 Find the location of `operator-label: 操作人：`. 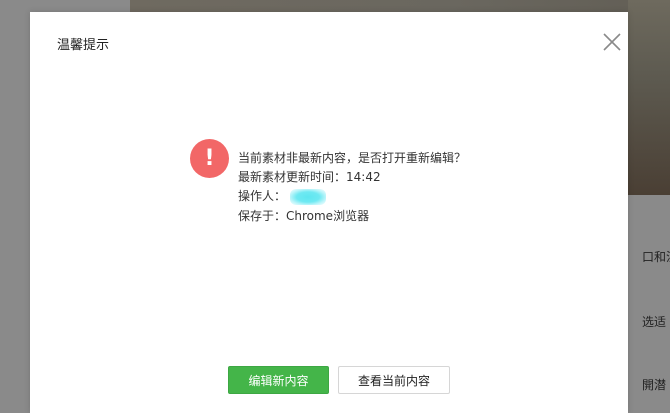

operator-label: 操作人： is located at coordinates (262, 196).